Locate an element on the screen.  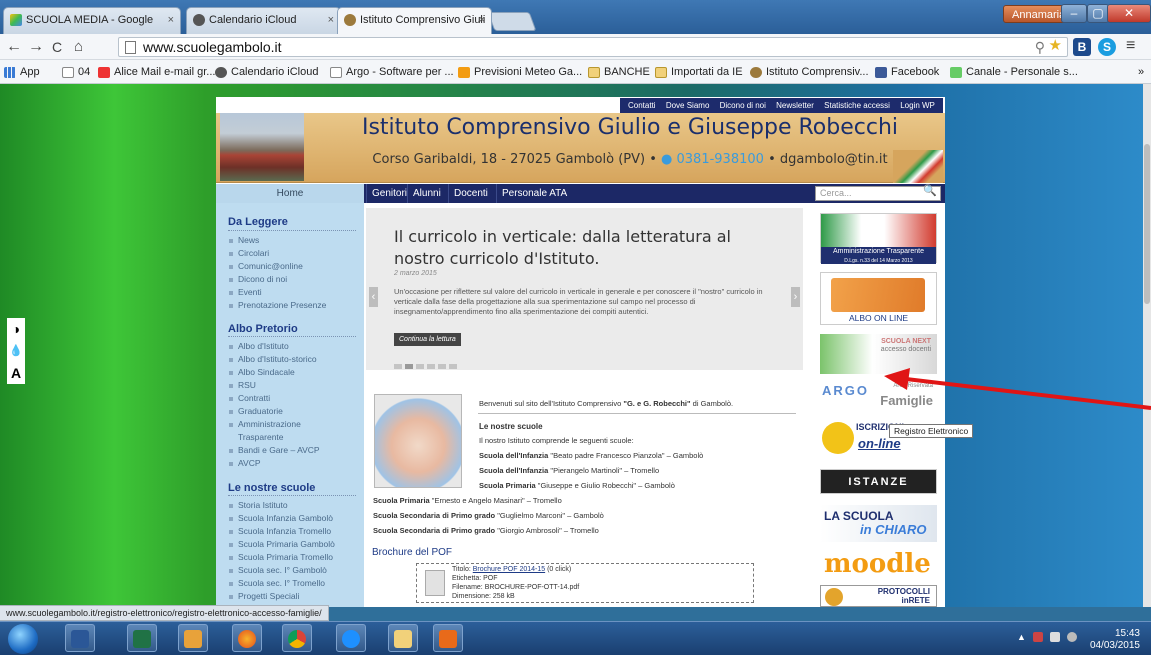
bookmark-04: 04 is located at coordinates (76, 72).